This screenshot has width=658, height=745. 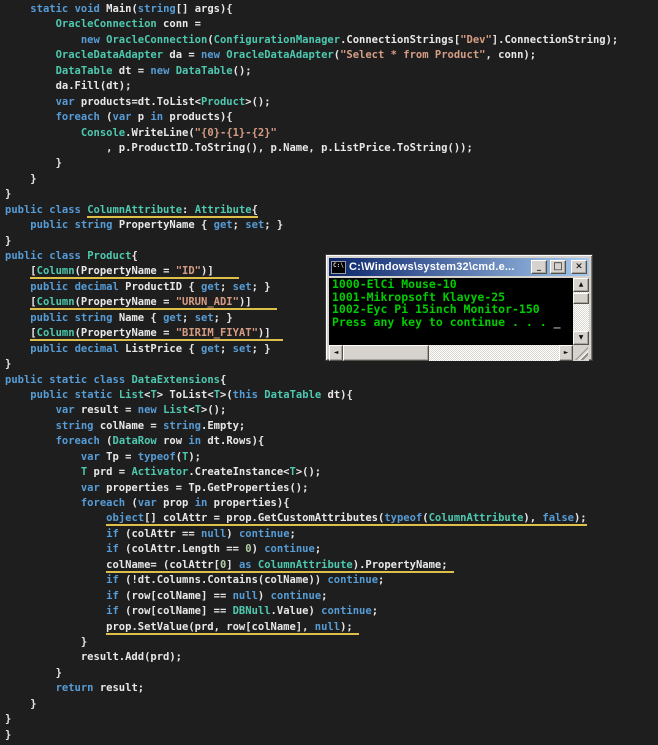 I want to click on vertical-scrollbar: ▲ ▼, so click(x=581, y=311).